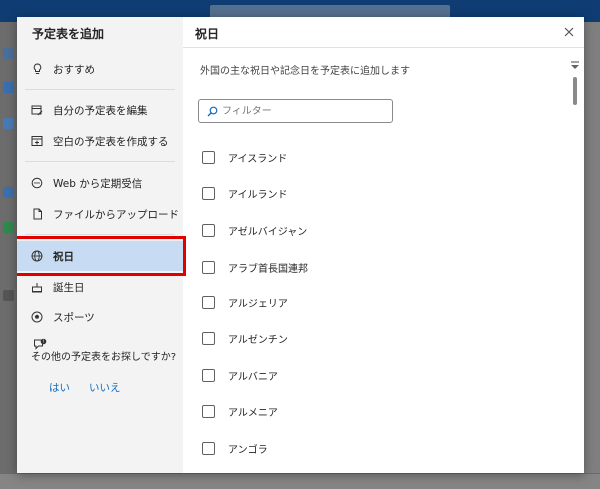 This screenshot has width=600, height=489. Describe the element at coordinates (383, 47) in the screenshot. I see `header-divider` at that location.